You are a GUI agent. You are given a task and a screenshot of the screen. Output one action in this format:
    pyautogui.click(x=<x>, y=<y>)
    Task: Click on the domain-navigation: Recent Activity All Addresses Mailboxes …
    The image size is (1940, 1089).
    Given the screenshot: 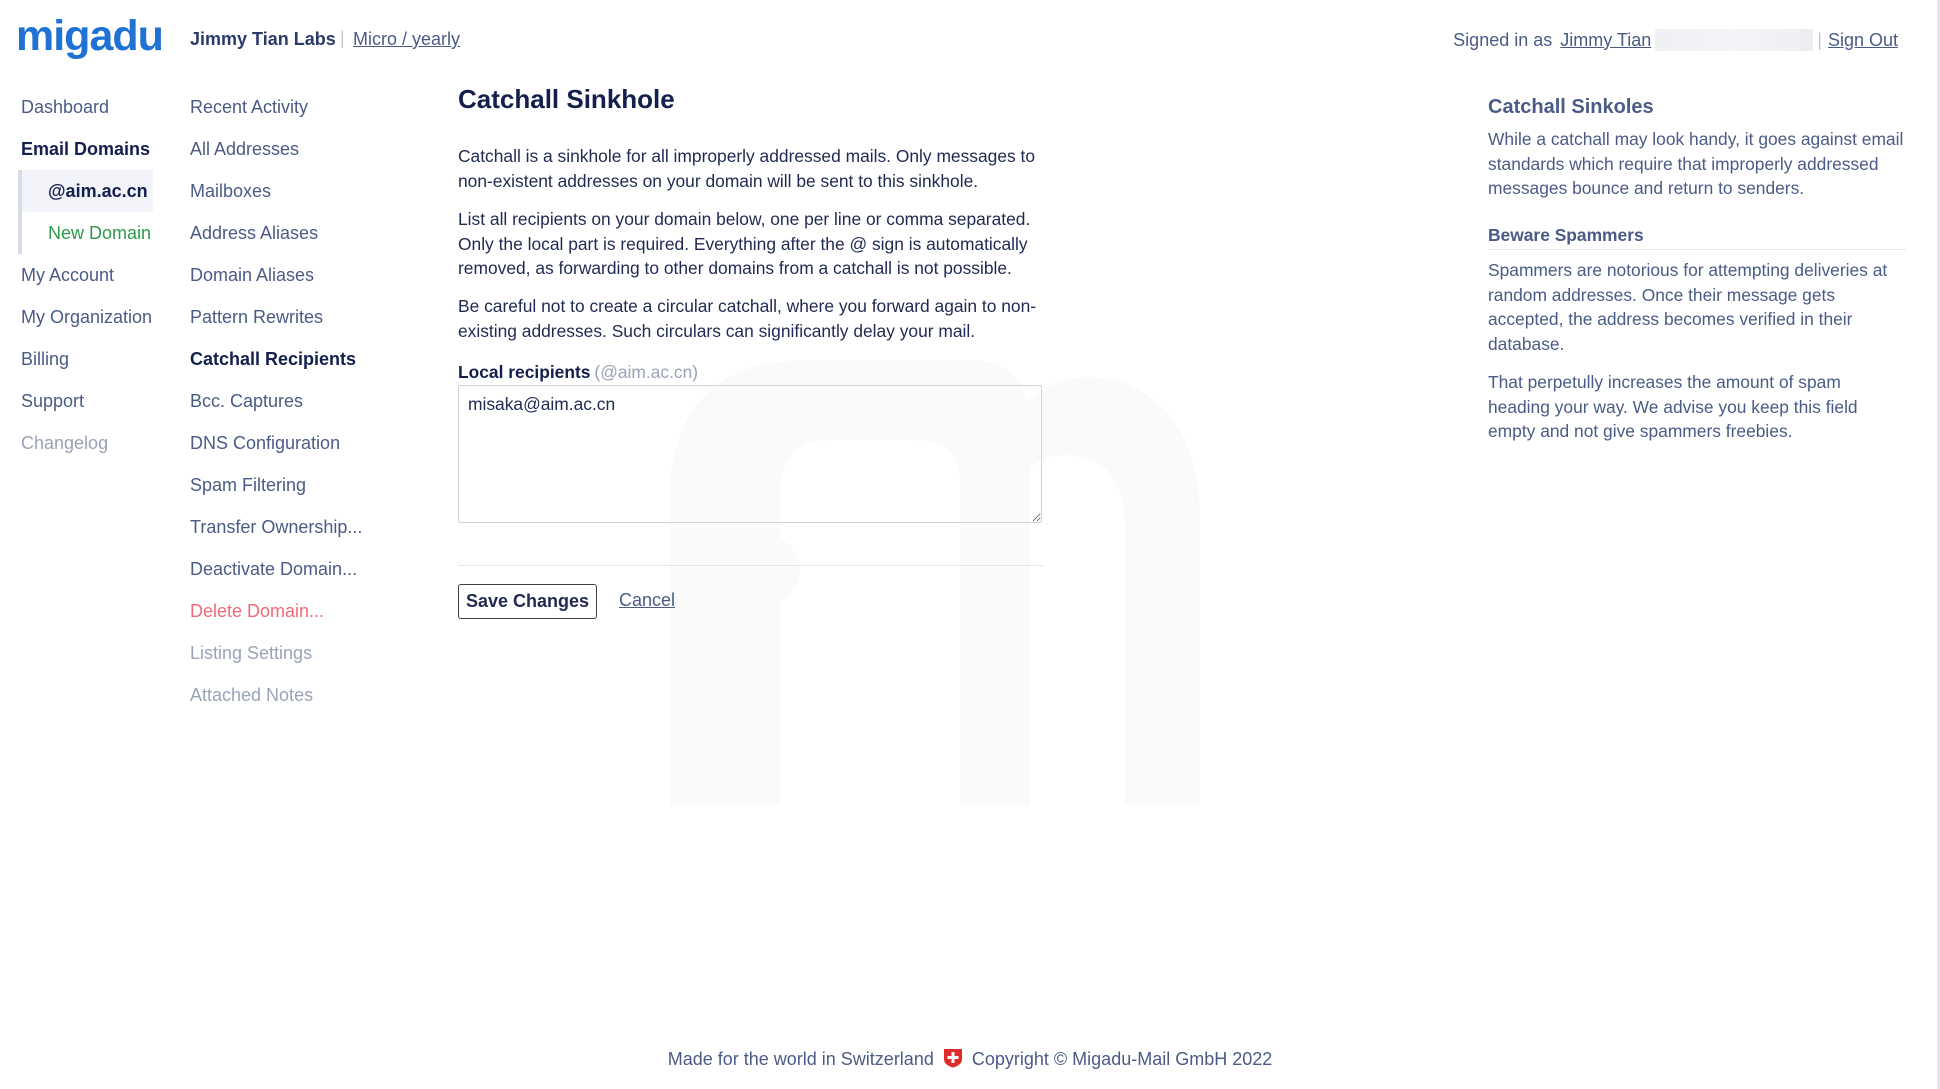 What is the action you would take?
    pyautogui.click(x=305, y=401)
    